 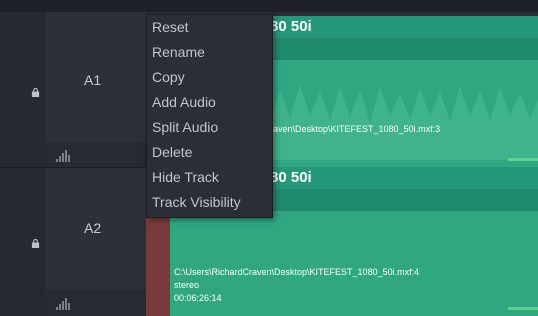 I want to click on menu-item-track-visibility: Track Visibility, so click(x=209, y=202).